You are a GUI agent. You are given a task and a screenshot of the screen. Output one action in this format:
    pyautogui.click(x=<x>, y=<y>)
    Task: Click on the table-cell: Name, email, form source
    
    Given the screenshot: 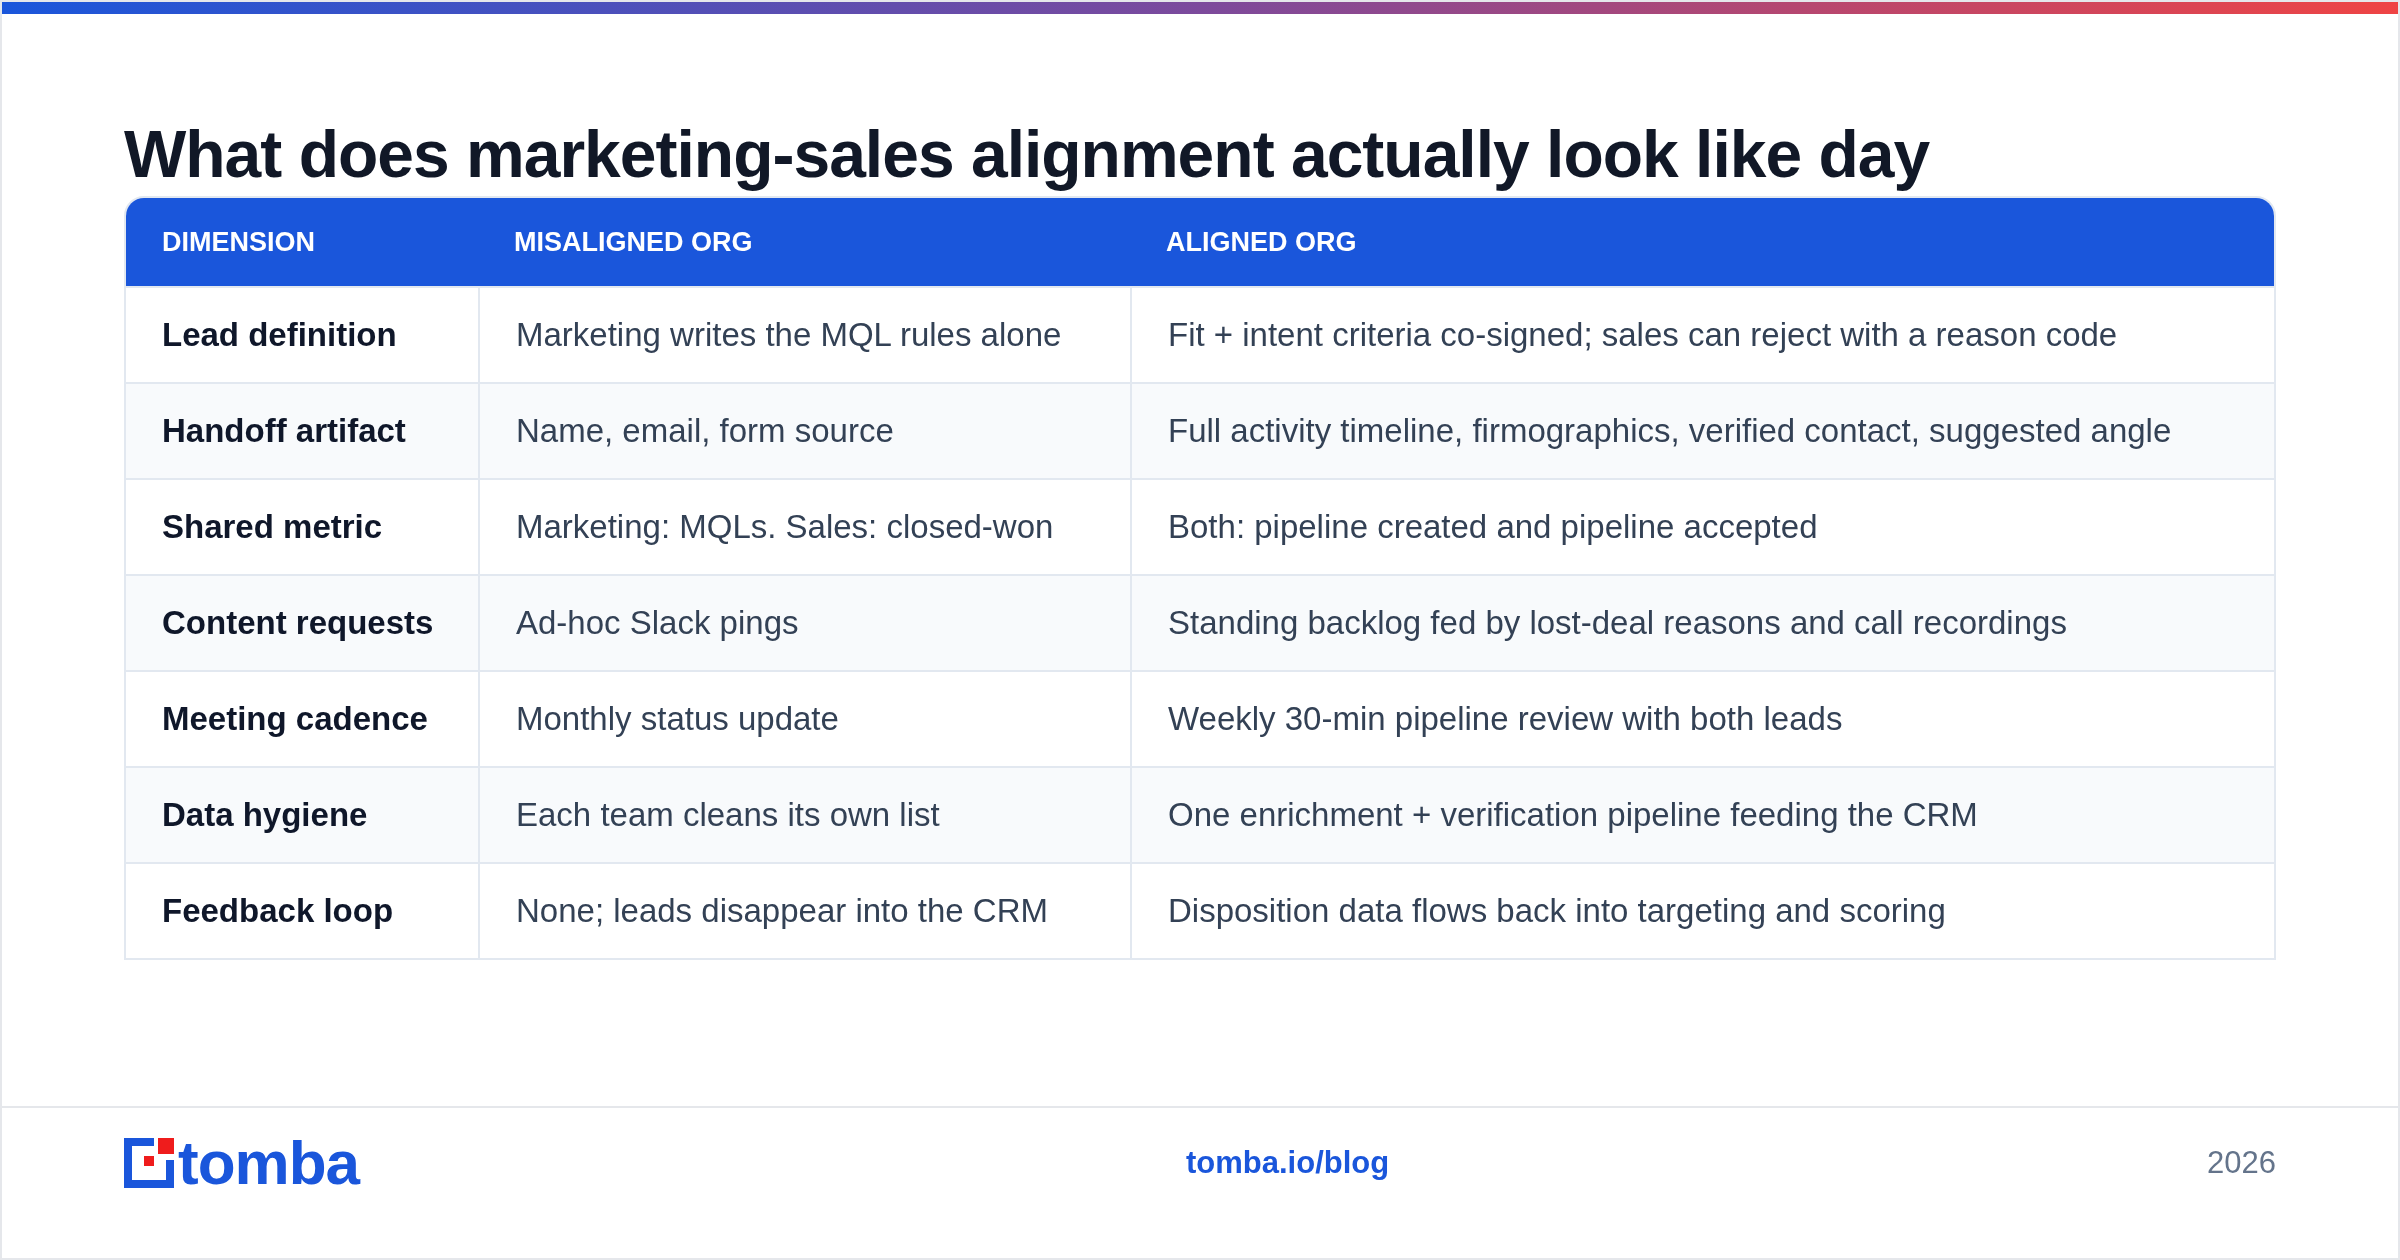 What is the action you would take?
    pyautogui.click(x=804, y=431)
    